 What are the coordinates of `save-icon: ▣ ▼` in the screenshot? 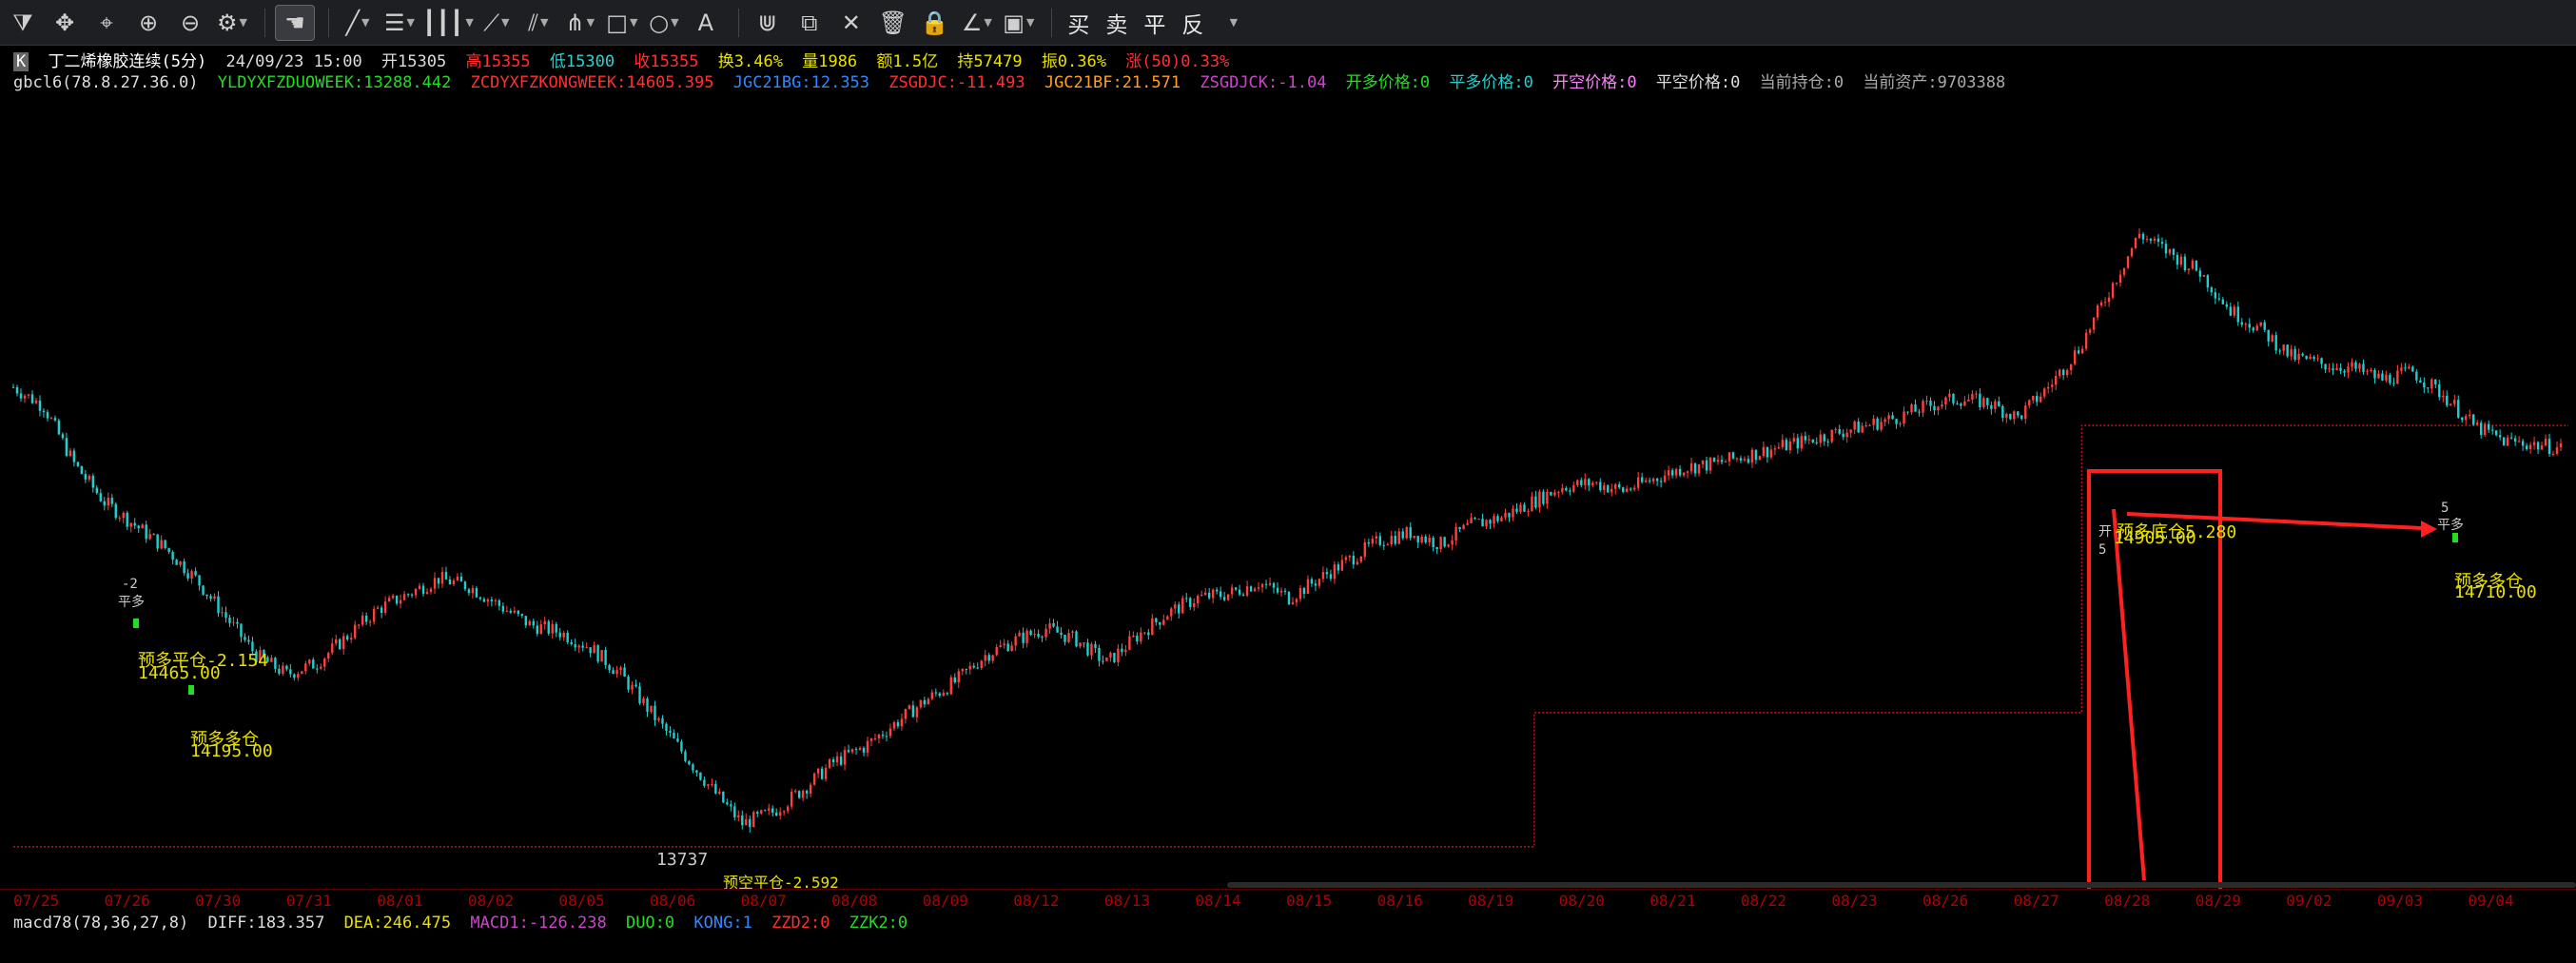 It's located at (1019, 23).